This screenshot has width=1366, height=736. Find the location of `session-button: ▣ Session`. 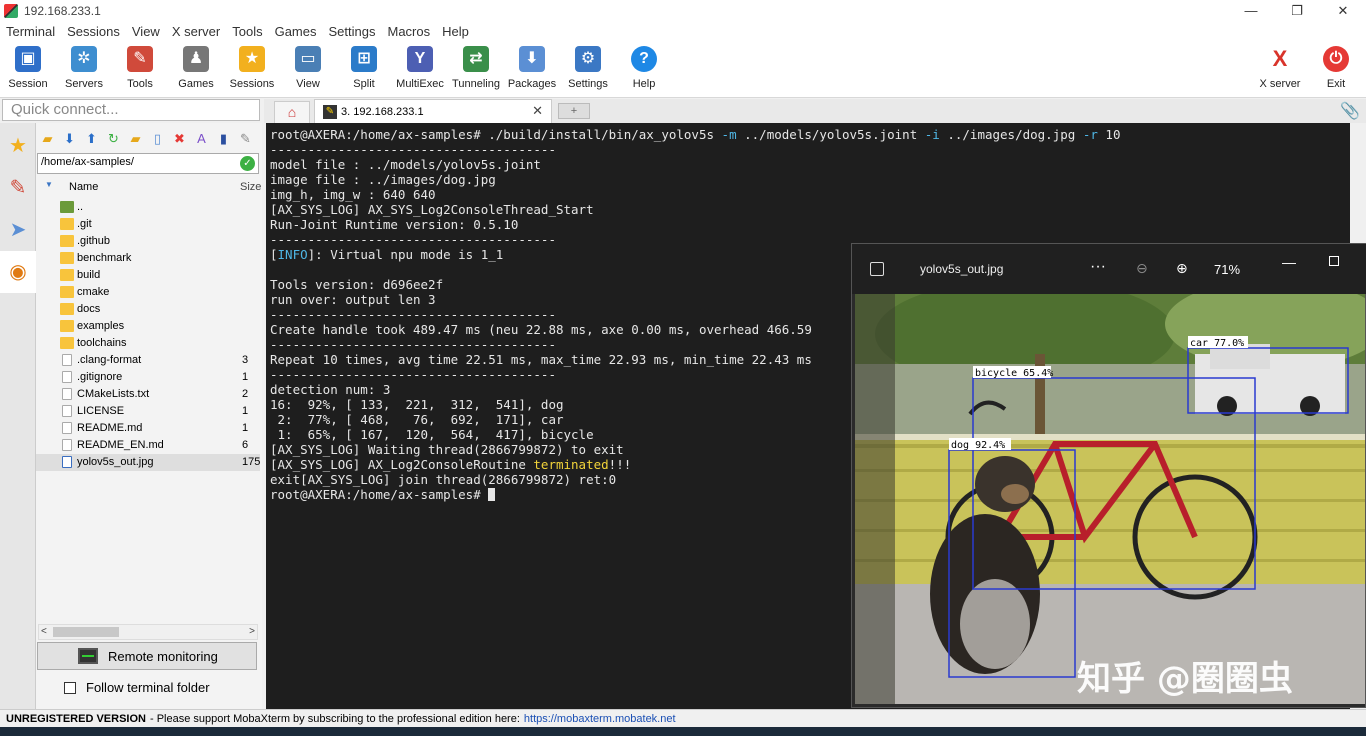

session-button: ▣ Session is located at coordinates (28, 68).